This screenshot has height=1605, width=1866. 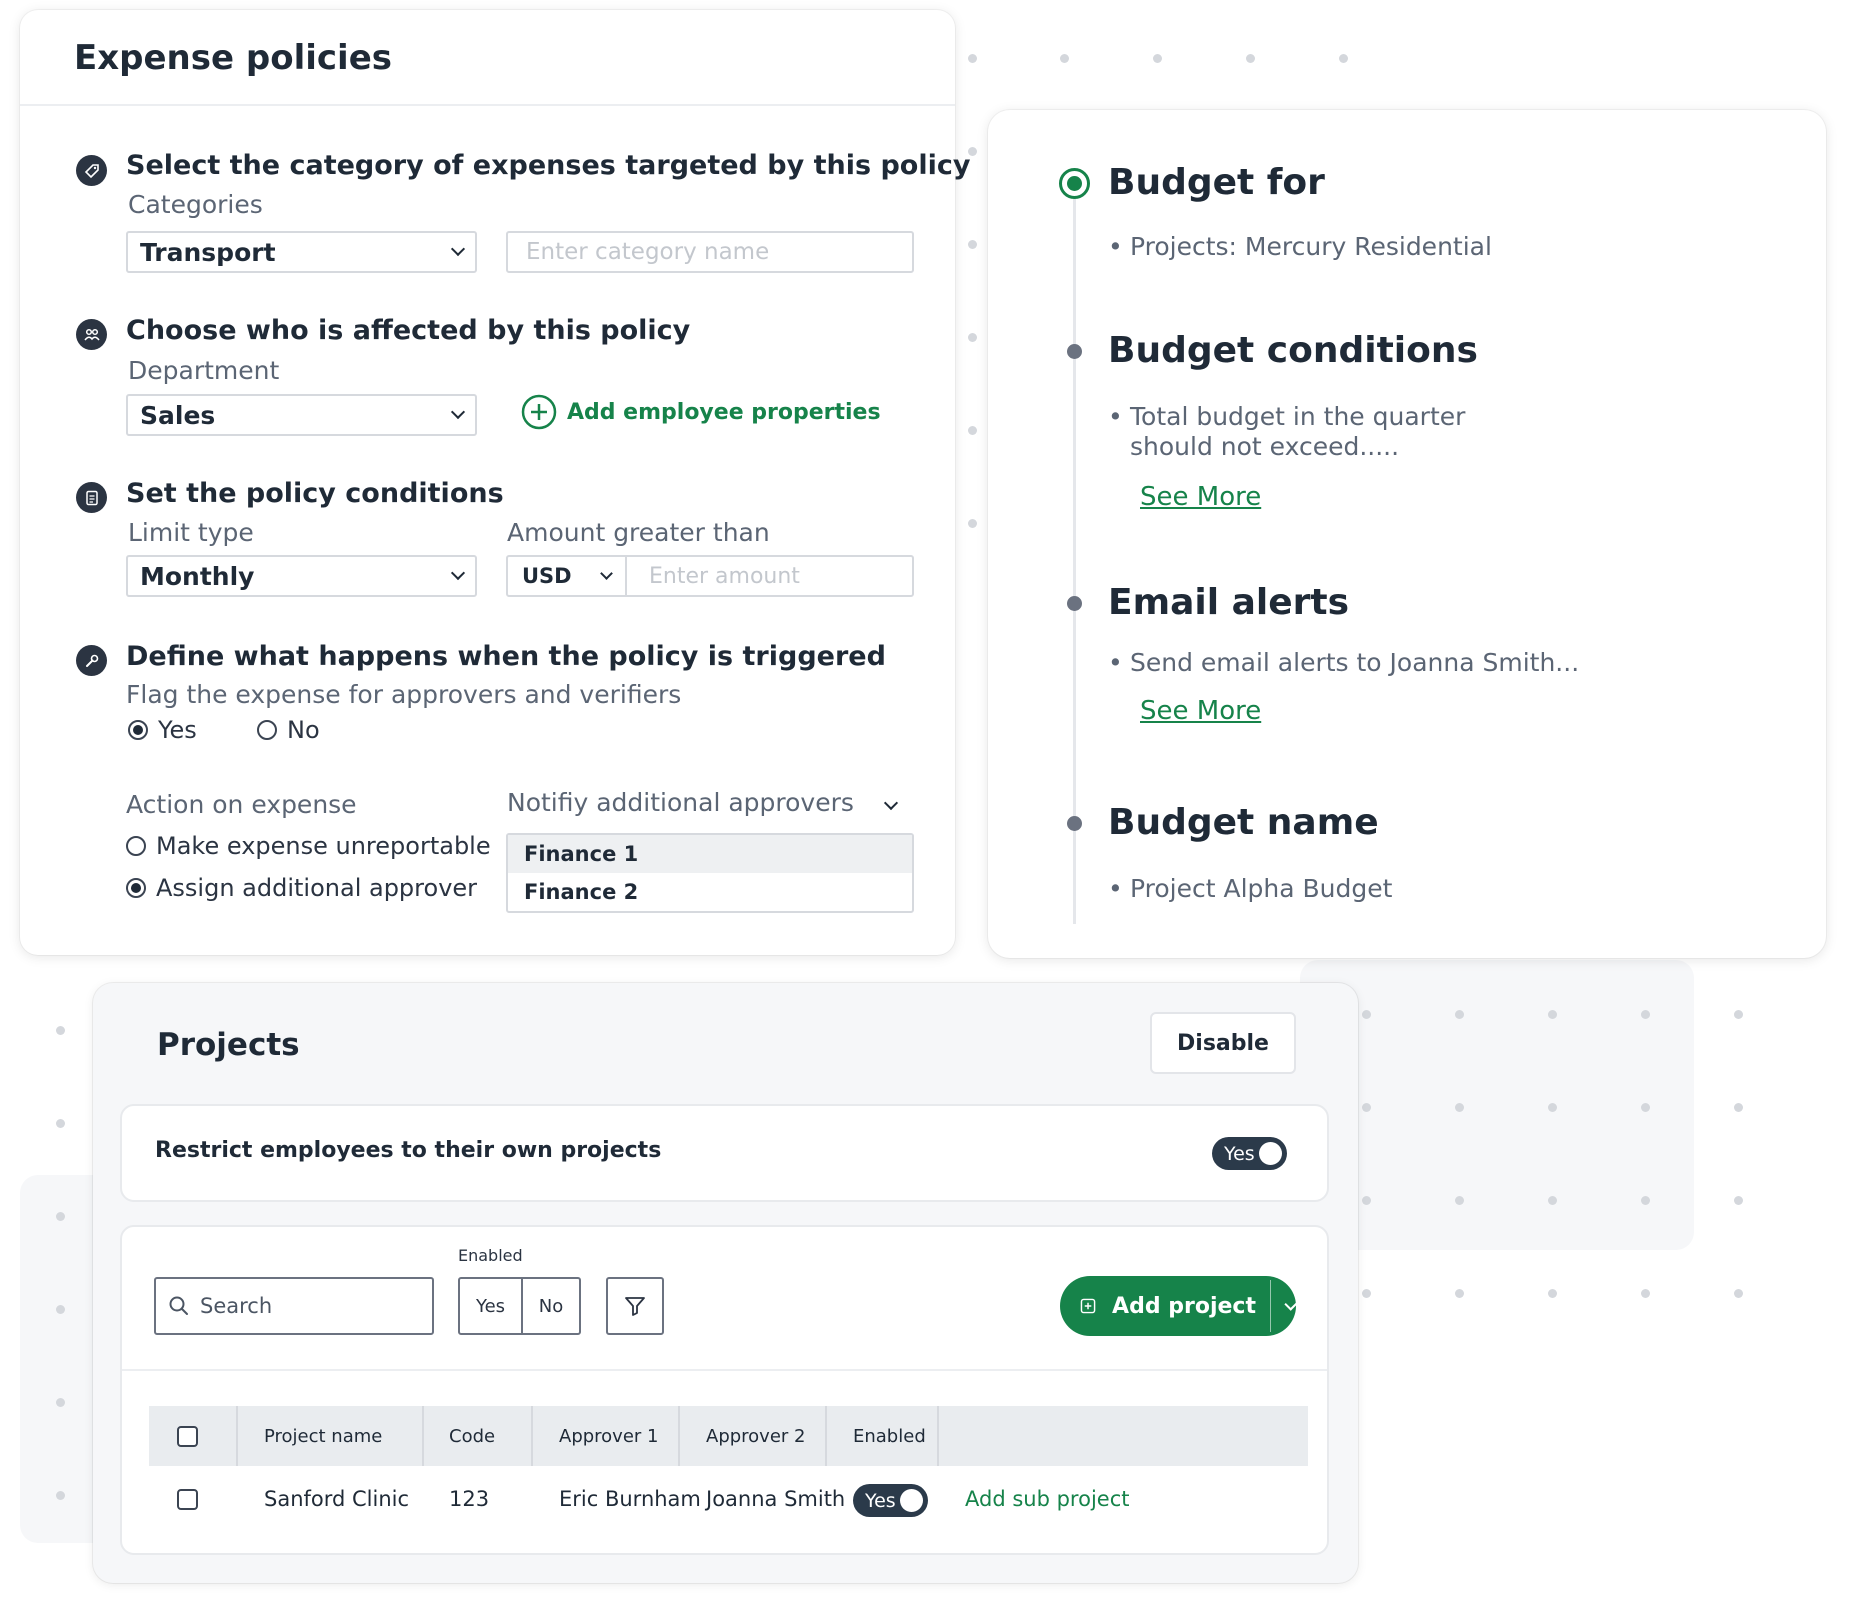 I want to click on approver-1-cell: Eric Burnham, so click(x=630, y=1499).